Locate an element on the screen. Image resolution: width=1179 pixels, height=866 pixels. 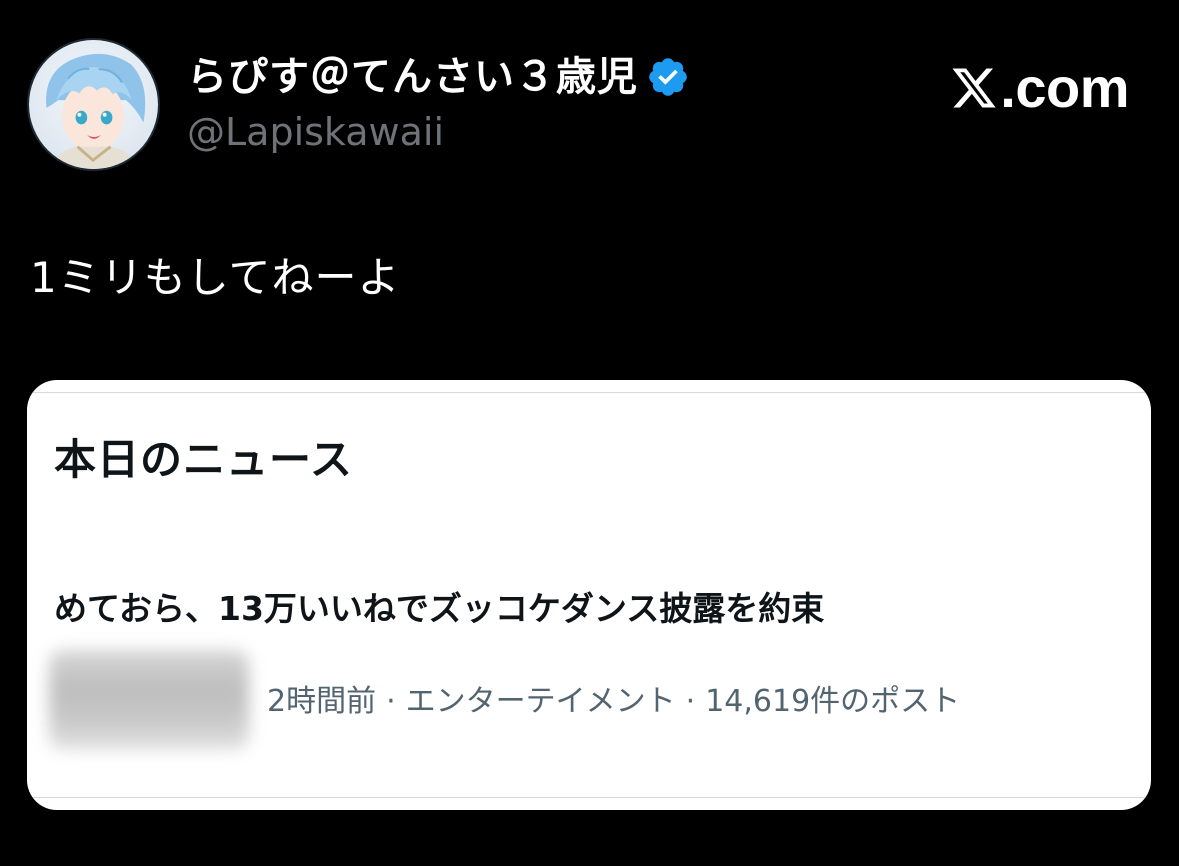
news-meta: 2時間前 · エンターテイメント · 14,619件のポスト is located at coordinates (613, 702).